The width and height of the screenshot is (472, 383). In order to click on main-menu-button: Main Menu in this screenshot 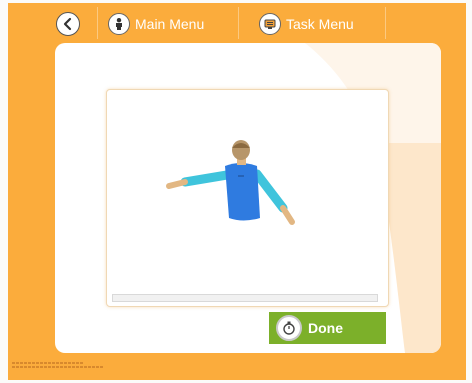, I will do `click(156, 24)`.